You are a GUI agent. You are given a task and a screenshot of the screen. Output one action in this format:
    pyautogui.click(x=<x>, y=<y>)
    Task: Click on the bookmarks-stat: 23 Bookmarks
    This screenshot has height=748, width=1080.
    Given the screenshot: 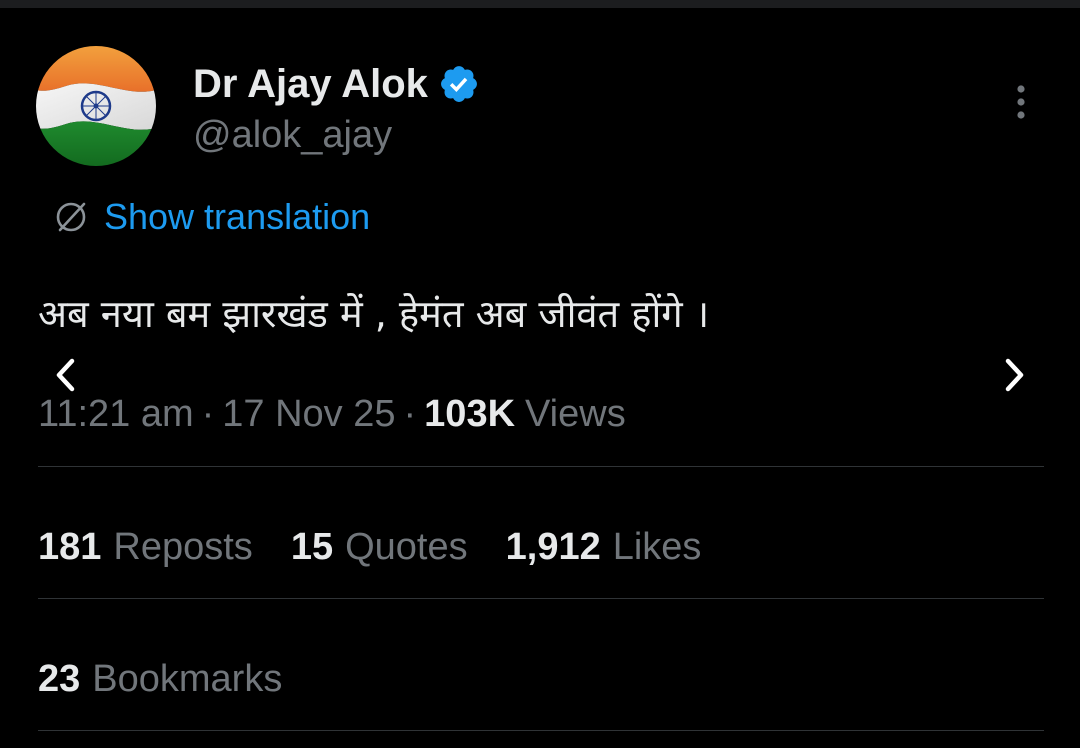 What is the action you would take?
    pyautogui.click(x=179, y=679)
    